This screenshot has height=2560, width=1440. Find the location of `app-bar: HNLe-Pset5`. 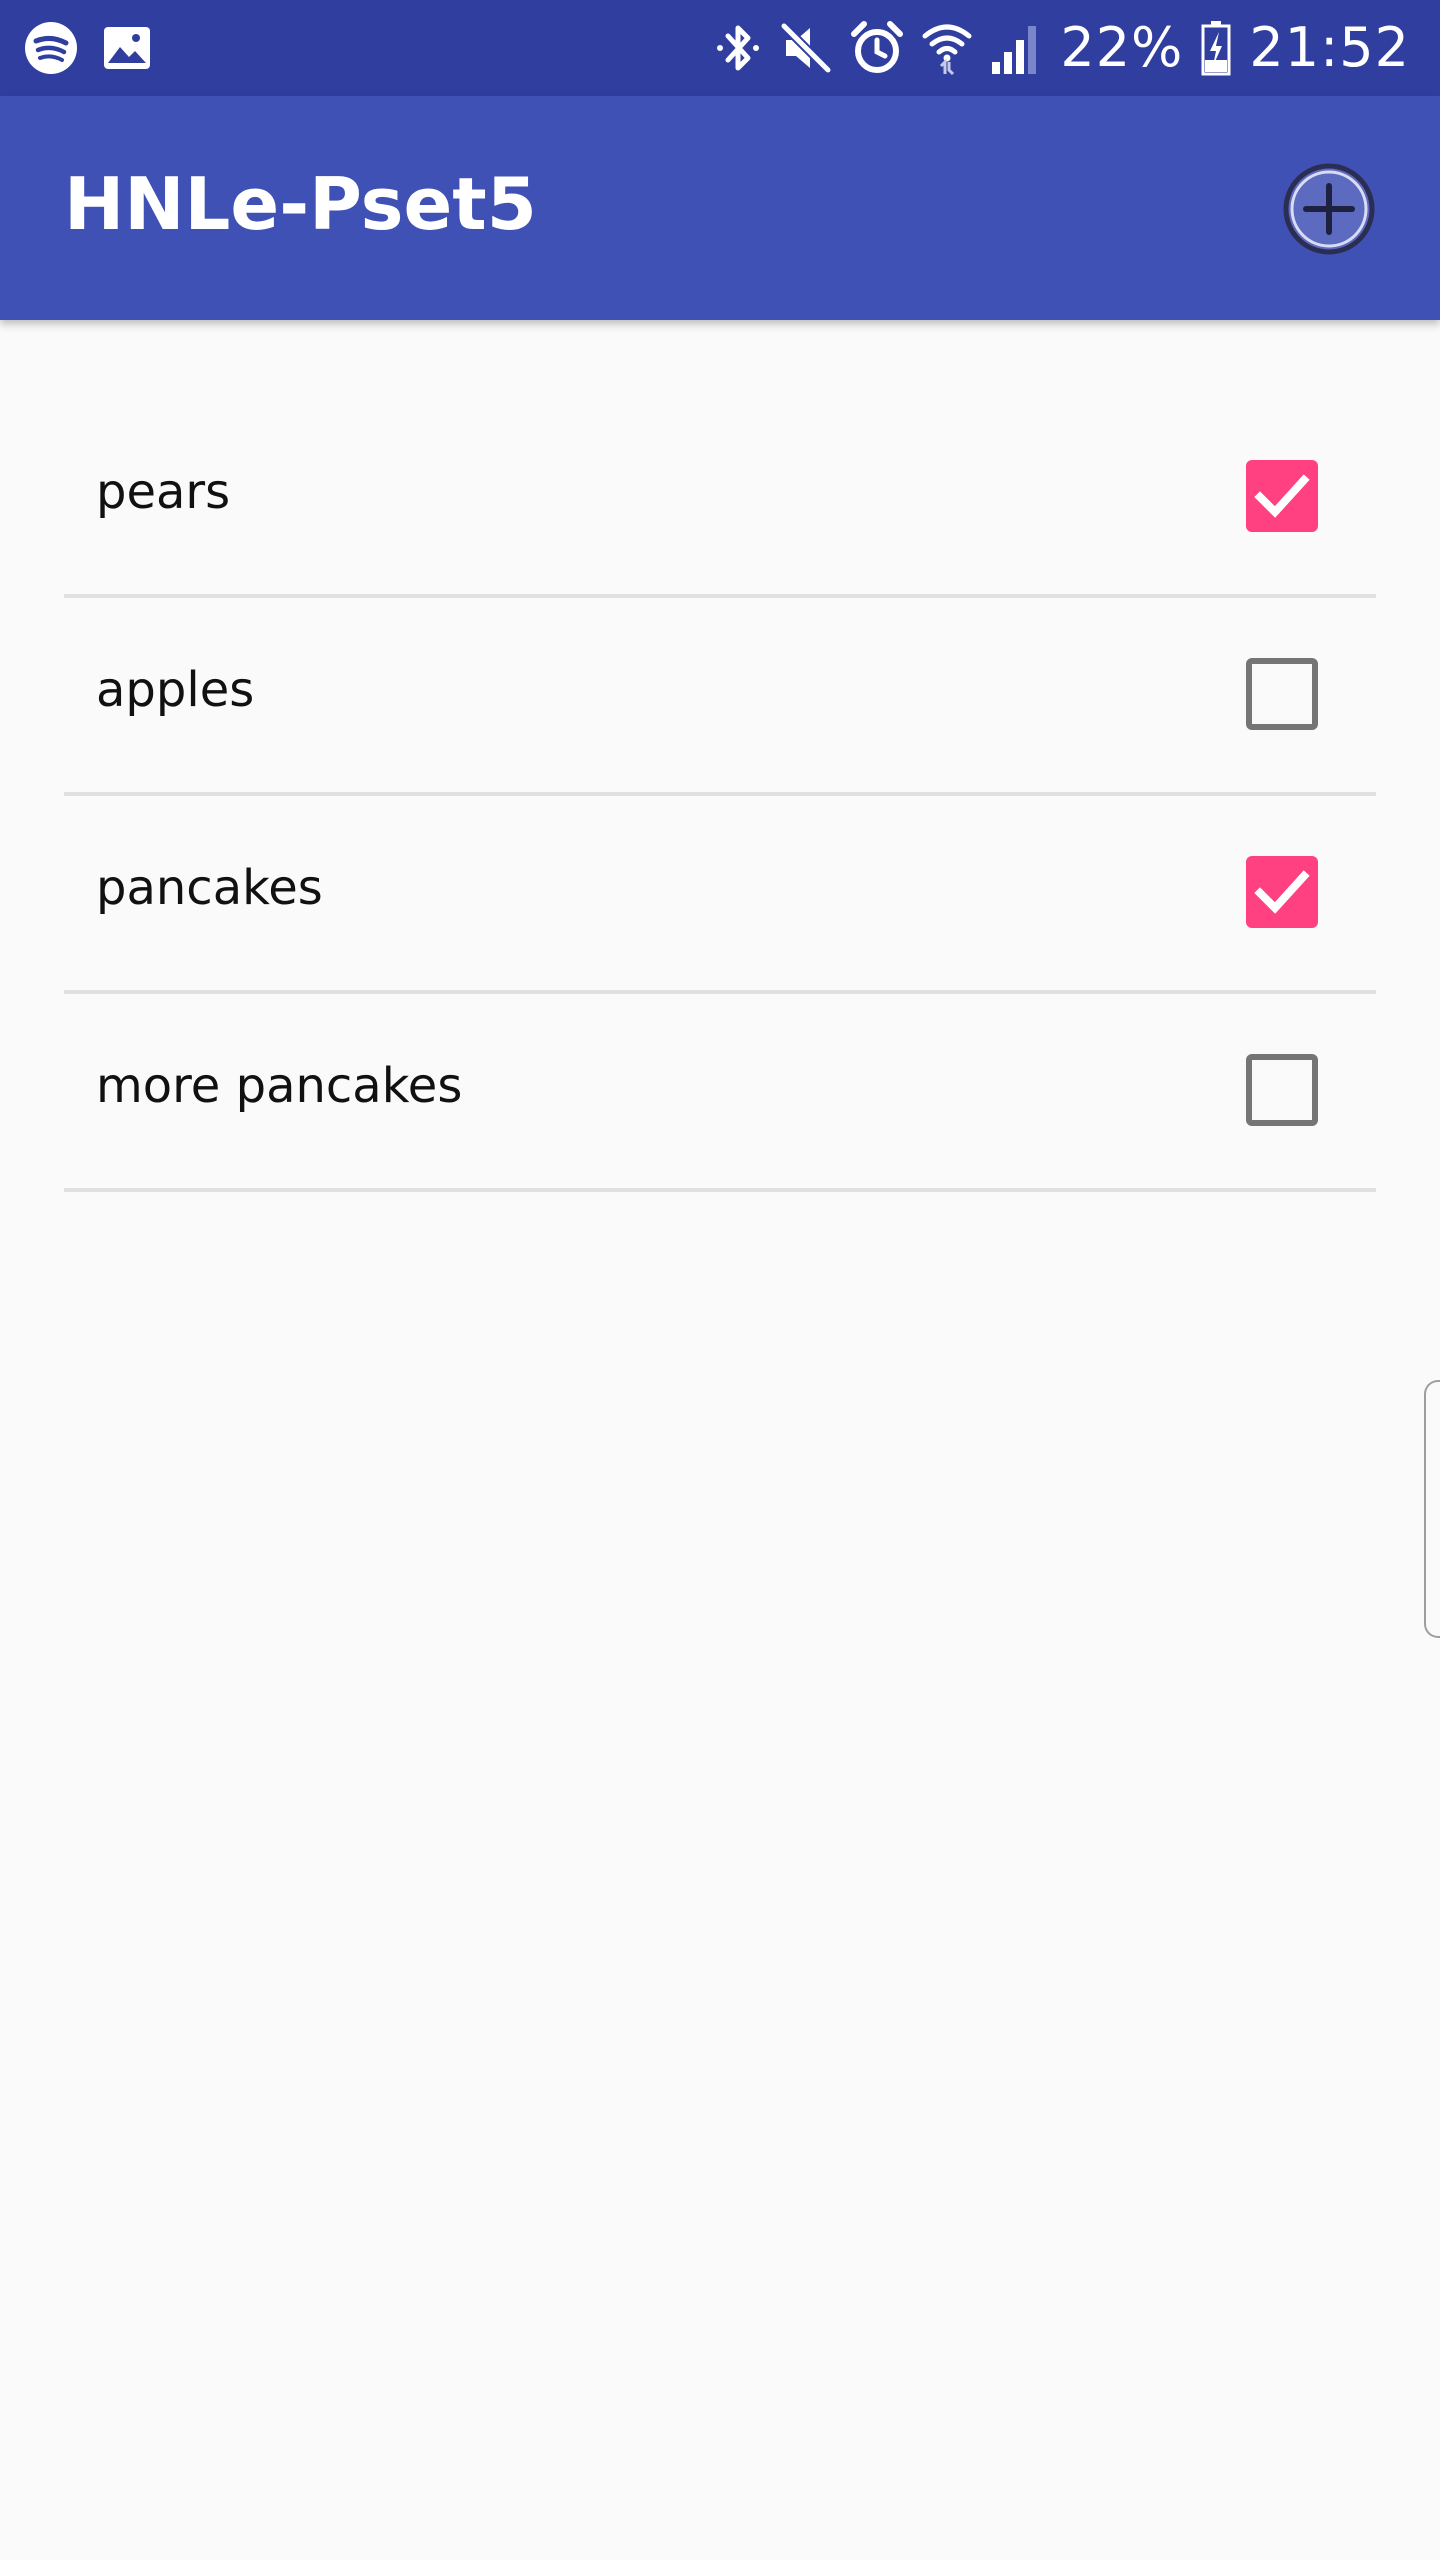

app-bar: HNLe-Pset5 is located at coordinates (720, 208).